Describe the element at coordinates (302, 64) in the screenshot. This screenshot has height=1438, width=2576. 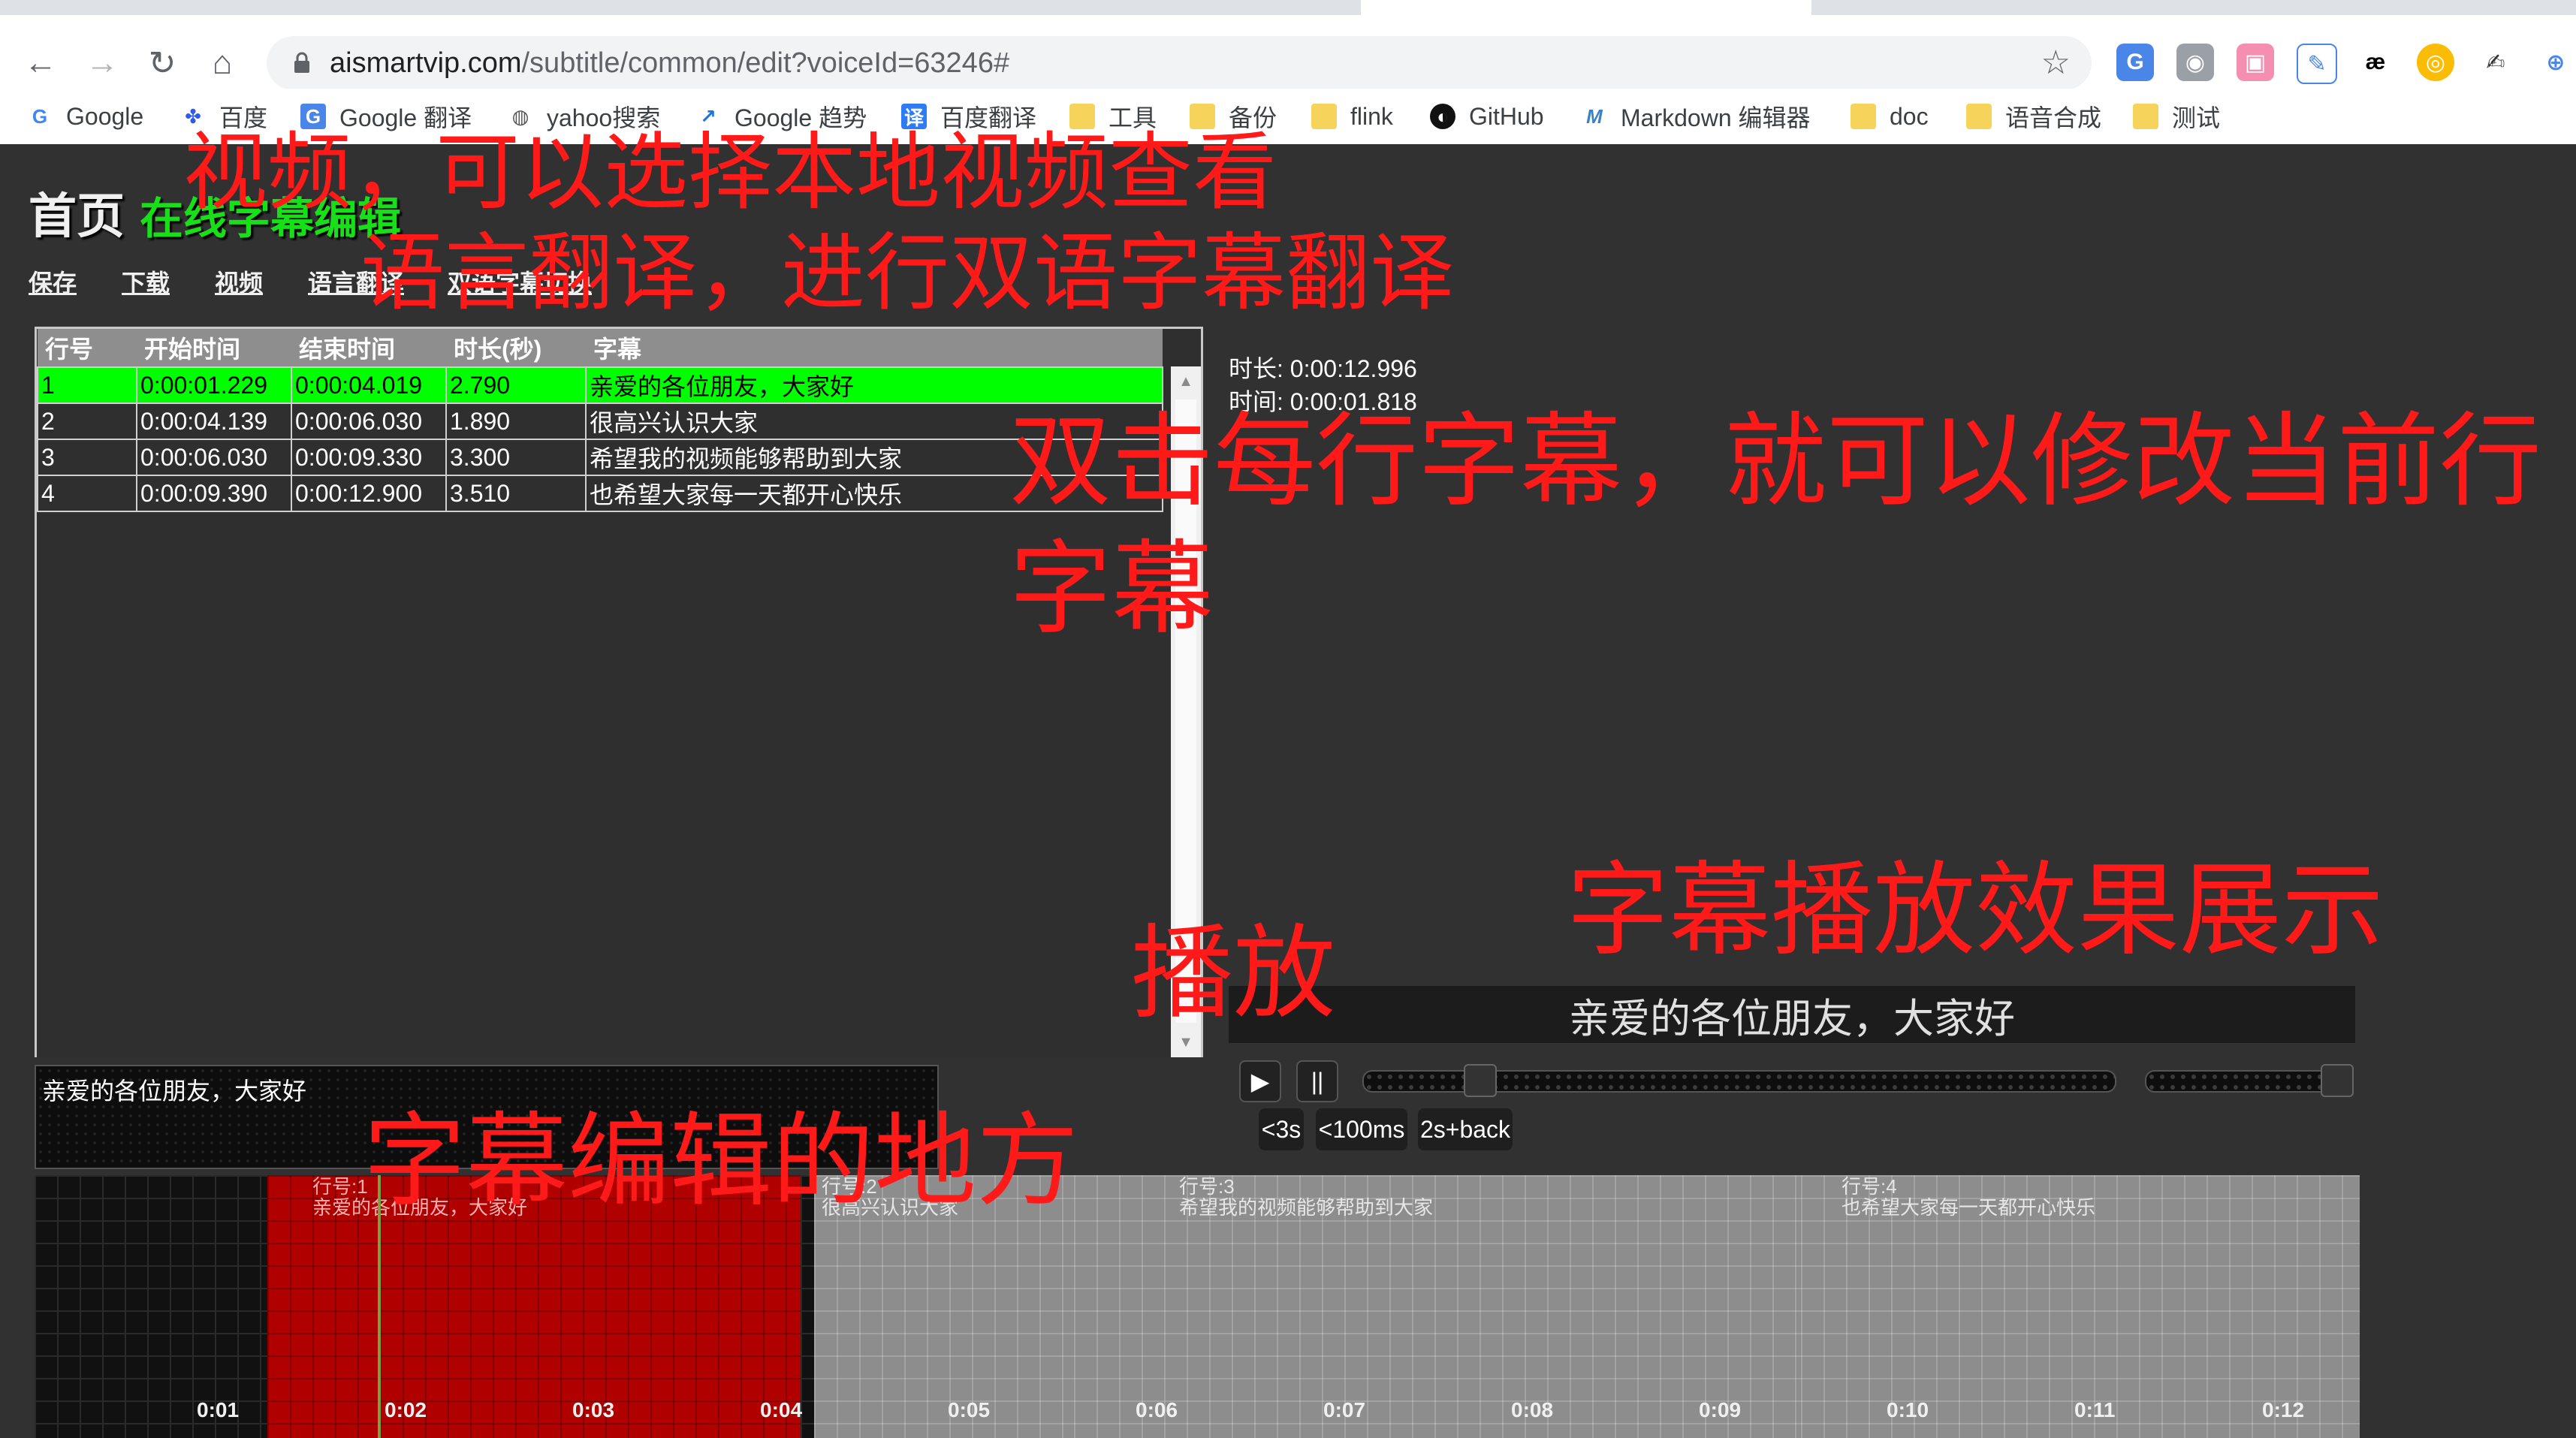
I see `lock-icon` at that location.